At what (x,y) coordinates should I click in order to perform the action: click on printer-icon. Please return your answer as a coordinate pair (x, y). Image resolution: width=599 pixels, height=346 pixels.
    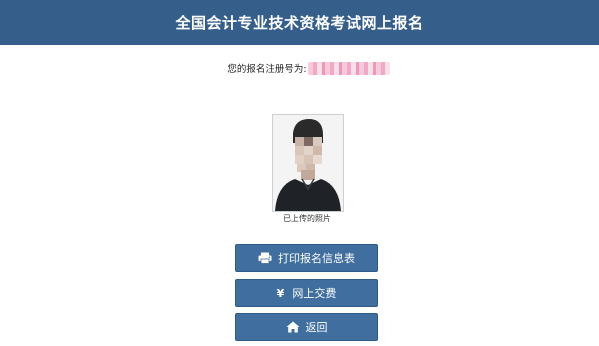
    Looking at the image, I should click on (265, 258).